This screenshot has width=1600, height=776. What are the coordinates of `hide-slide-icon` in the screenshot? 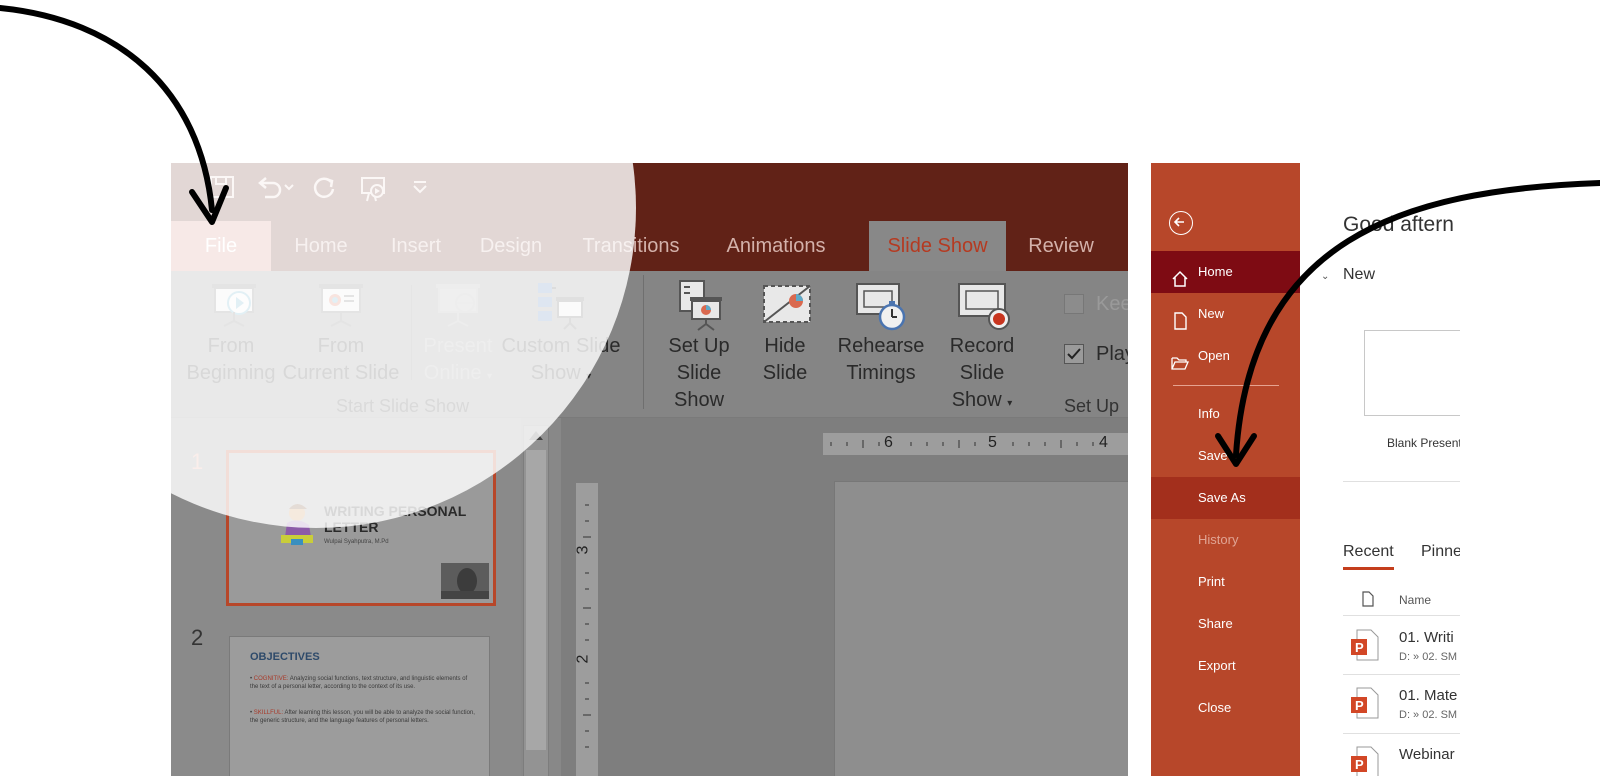 It's located at (787, 307).